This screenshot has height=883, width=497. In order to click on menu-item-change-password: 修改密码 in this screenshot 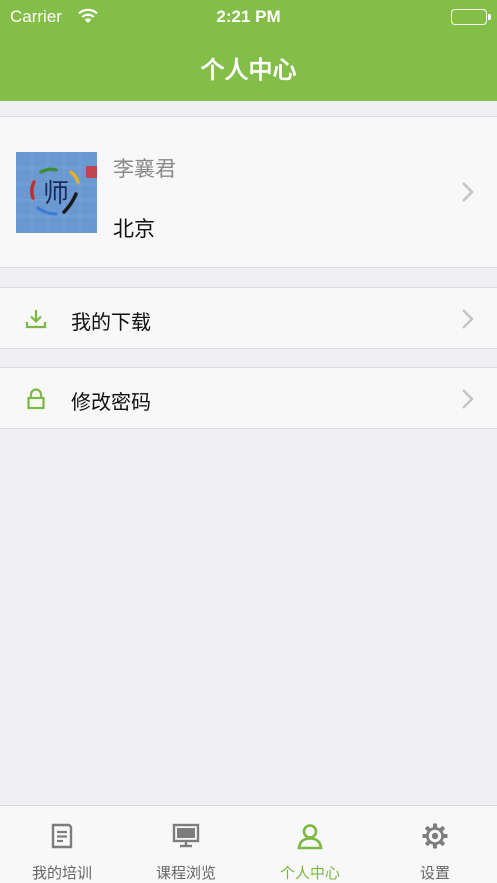, I will do `click(248, 398)`.